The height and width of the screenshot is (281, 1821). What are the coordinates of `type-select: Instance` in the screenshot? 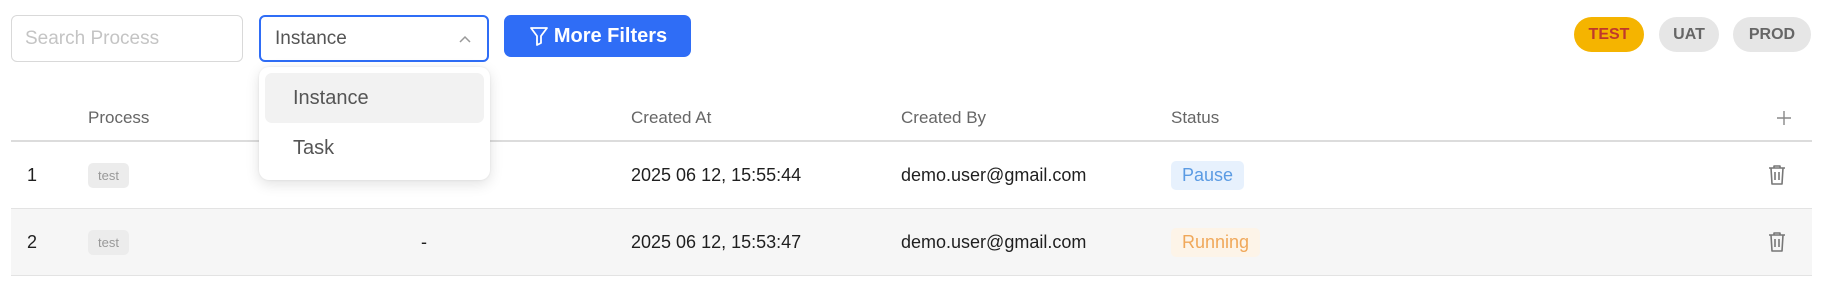 It's located at (374, 38).